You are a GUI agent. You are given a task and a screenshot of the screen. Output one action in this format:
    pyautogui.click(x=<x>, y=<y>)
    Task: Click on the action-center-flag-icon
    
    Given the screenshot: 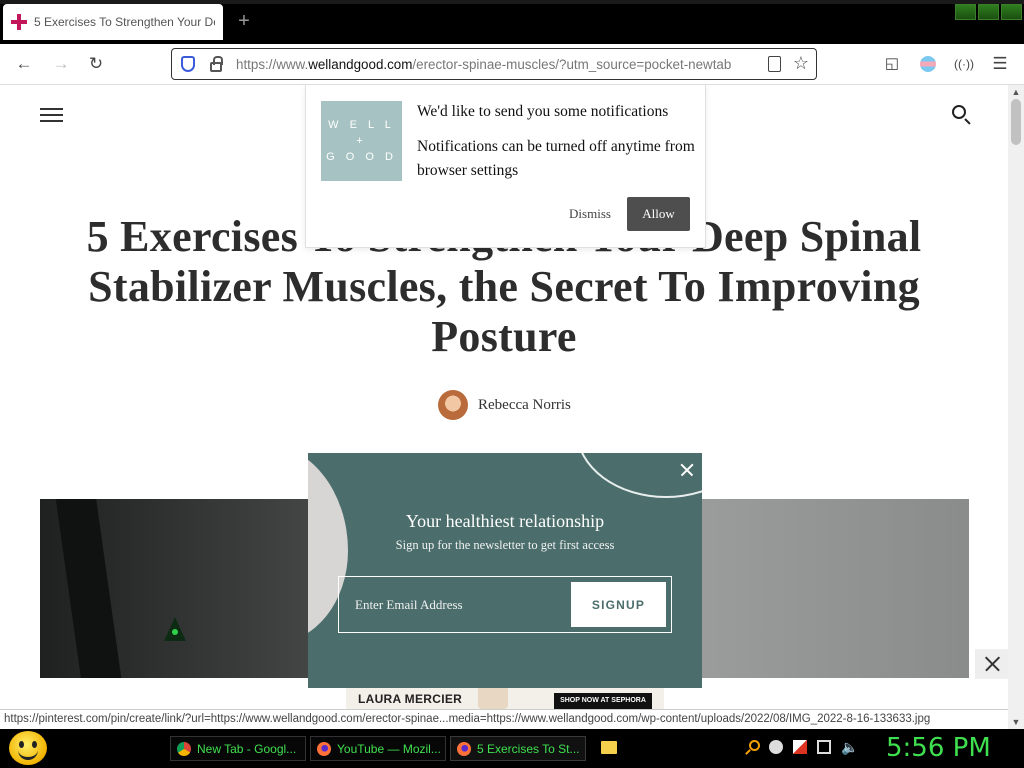 What is the action you would take?
    pyautogui.click(x=800, y=747)
    